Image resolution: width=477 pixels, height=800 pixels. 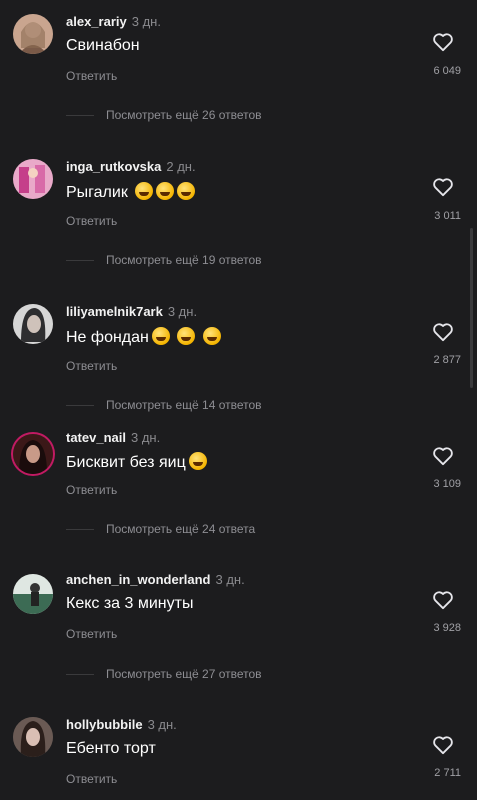 I want to click on comment-text-content: Не фондан, so click(x=107, y=337).